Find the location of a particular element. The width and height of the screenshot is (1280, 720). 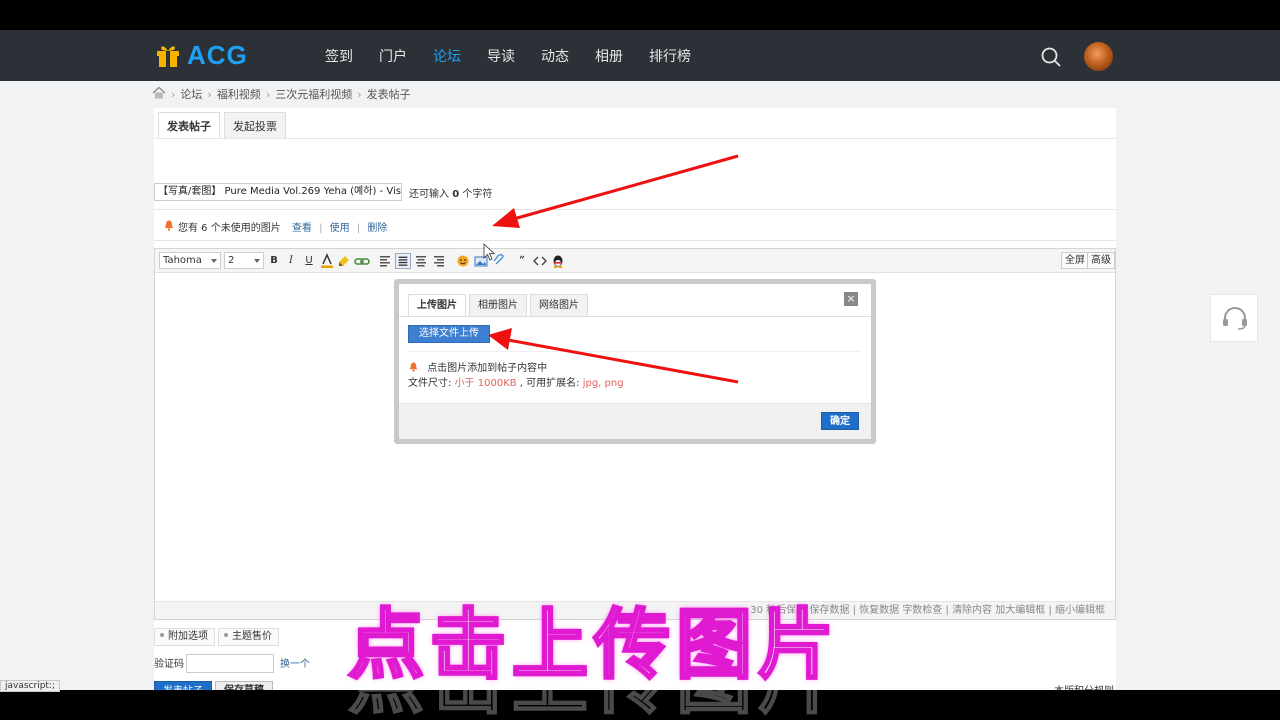

char-remaining-suffix: 个字符 is located at coordinates (477, 194).